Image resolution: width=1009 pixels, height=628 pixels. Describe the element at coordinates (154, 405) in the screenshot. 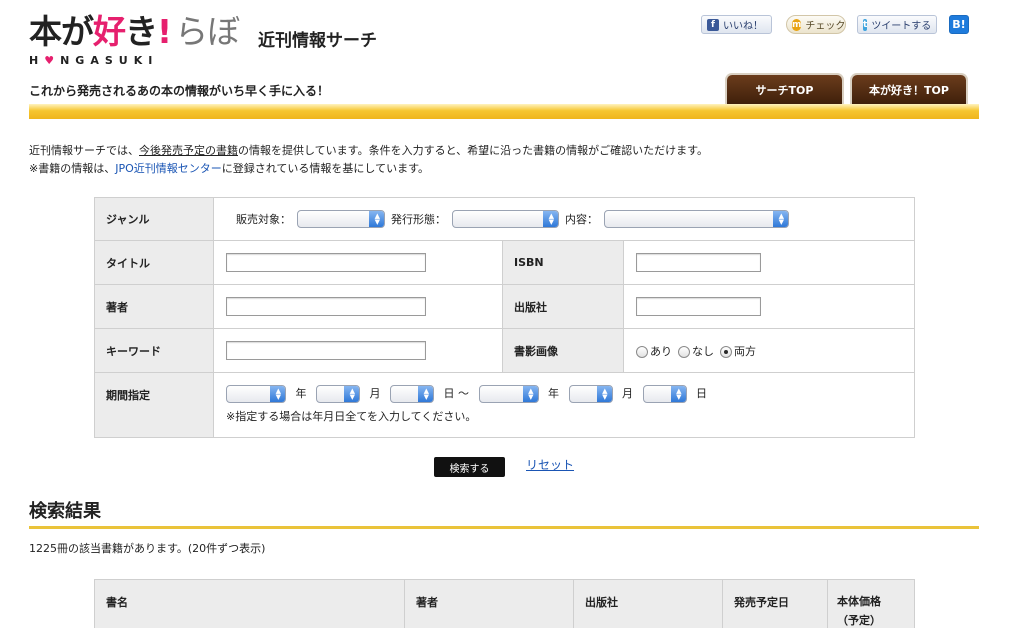

I see `period-label: 期間指定` at that location.